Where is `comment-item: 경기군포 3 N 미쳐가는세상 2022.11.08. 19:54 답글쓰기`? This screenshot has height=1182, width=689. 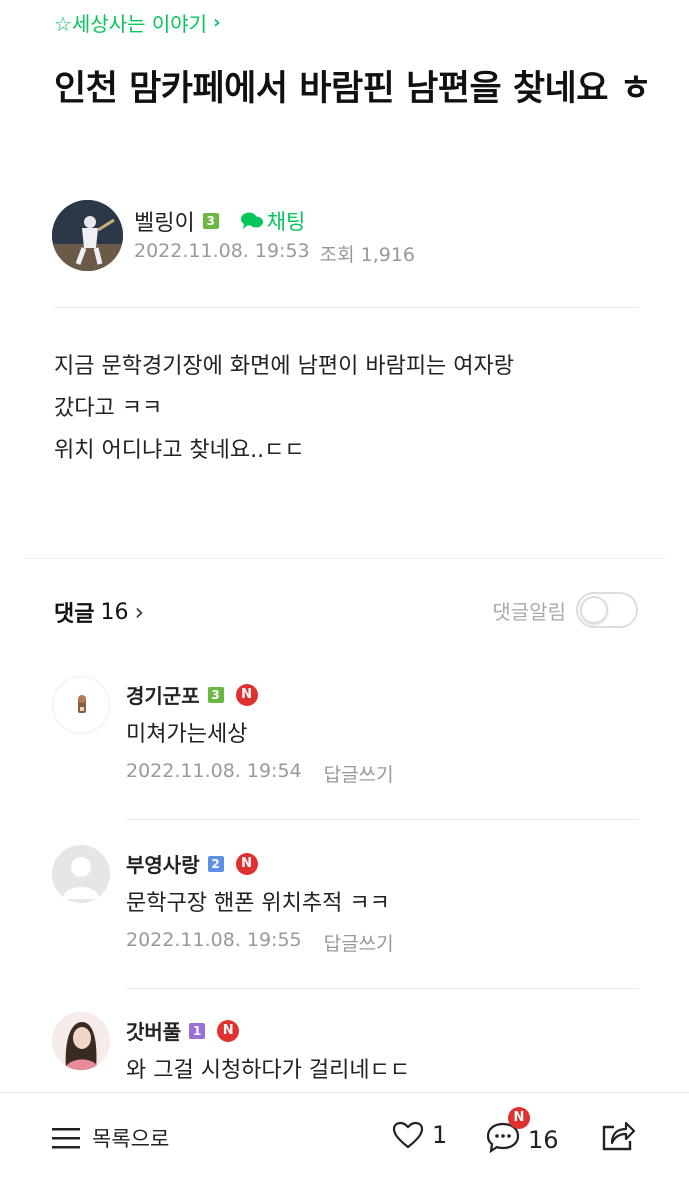 comment-item: 경기군포 3 N 미쳐가는세상 2022.11.08. 19:54 답글쓰기 is located at coordinates (347, 736).